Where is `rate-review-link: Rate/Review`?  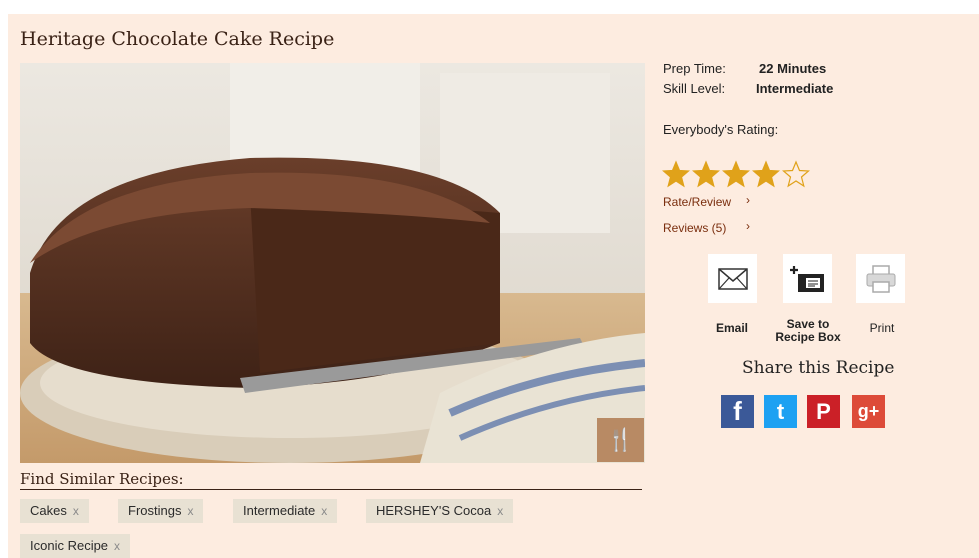 rate-review-link: Rate/Review is located at coordinates (697, 202).